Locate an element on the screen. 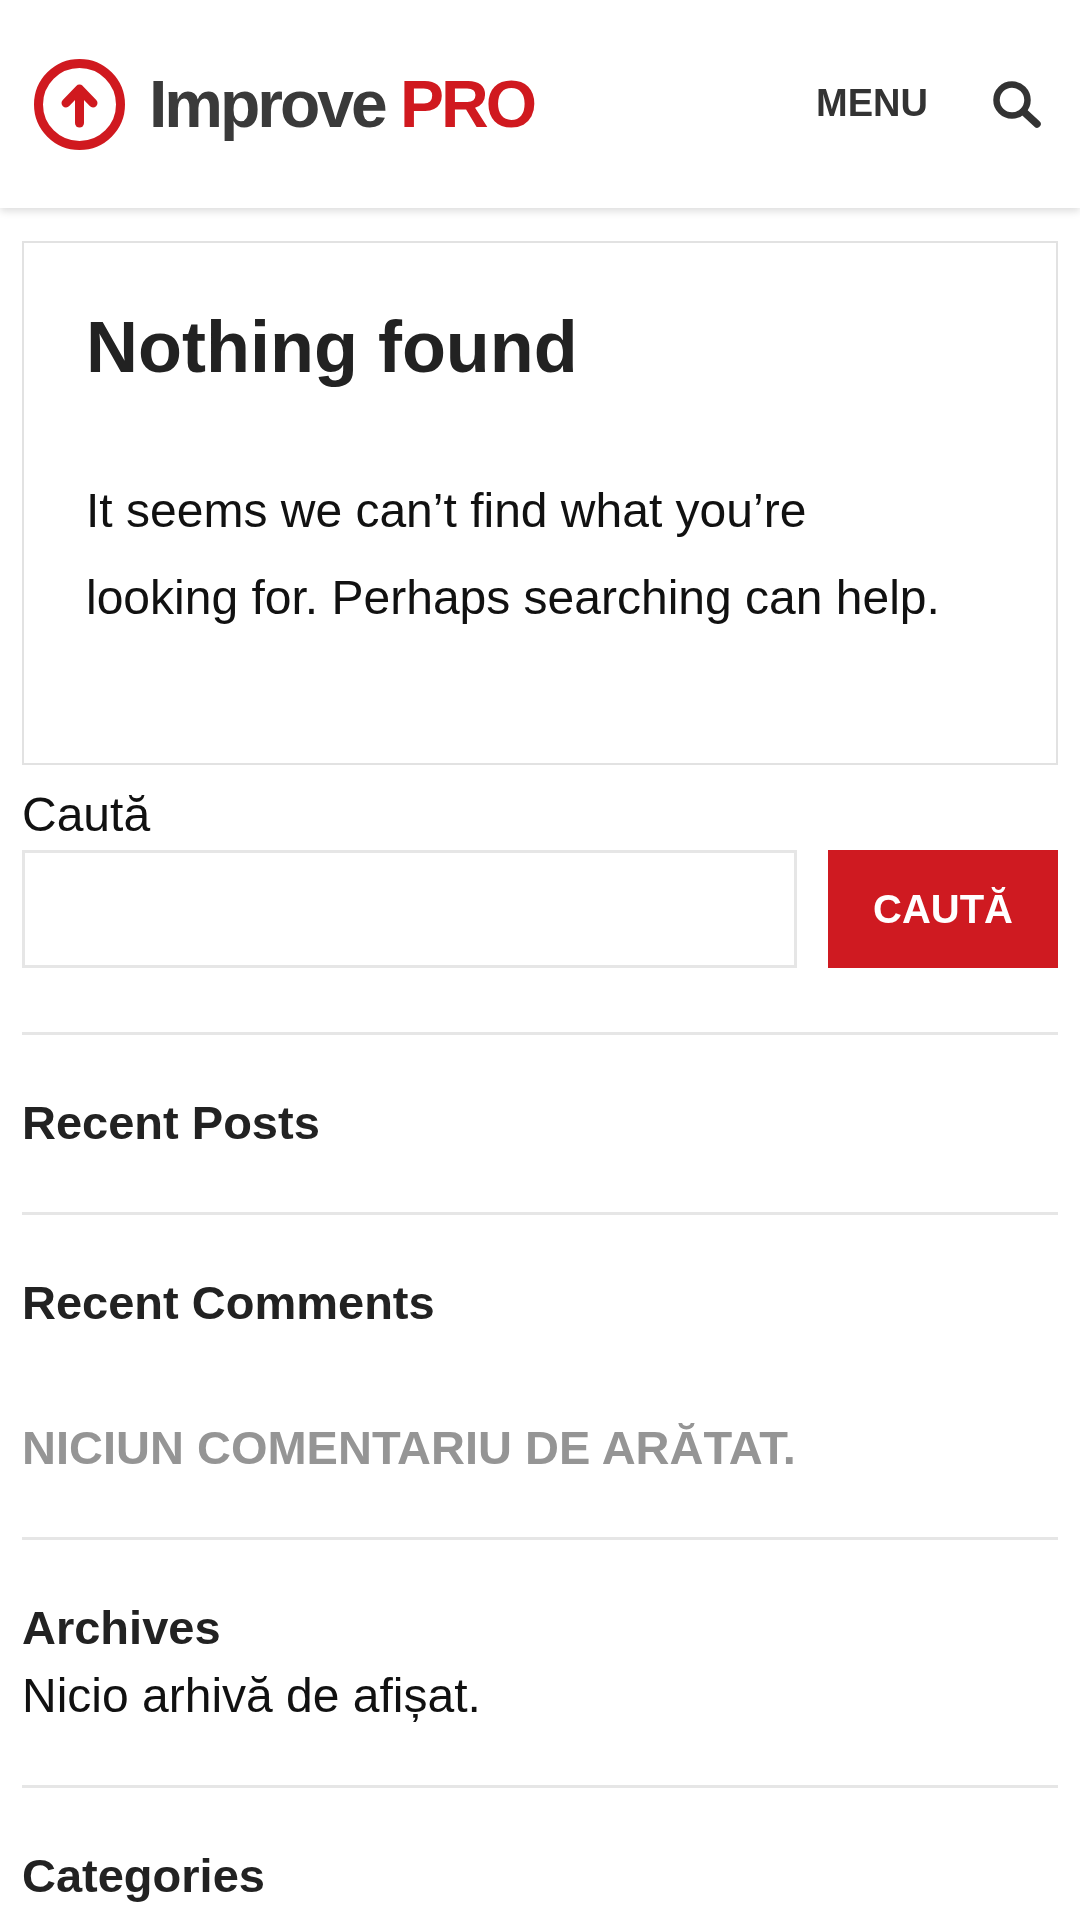 Image resolution: width=1080 pixels, height=1920 pixels. menu-button: MENU is located at coordinates (872, 104).